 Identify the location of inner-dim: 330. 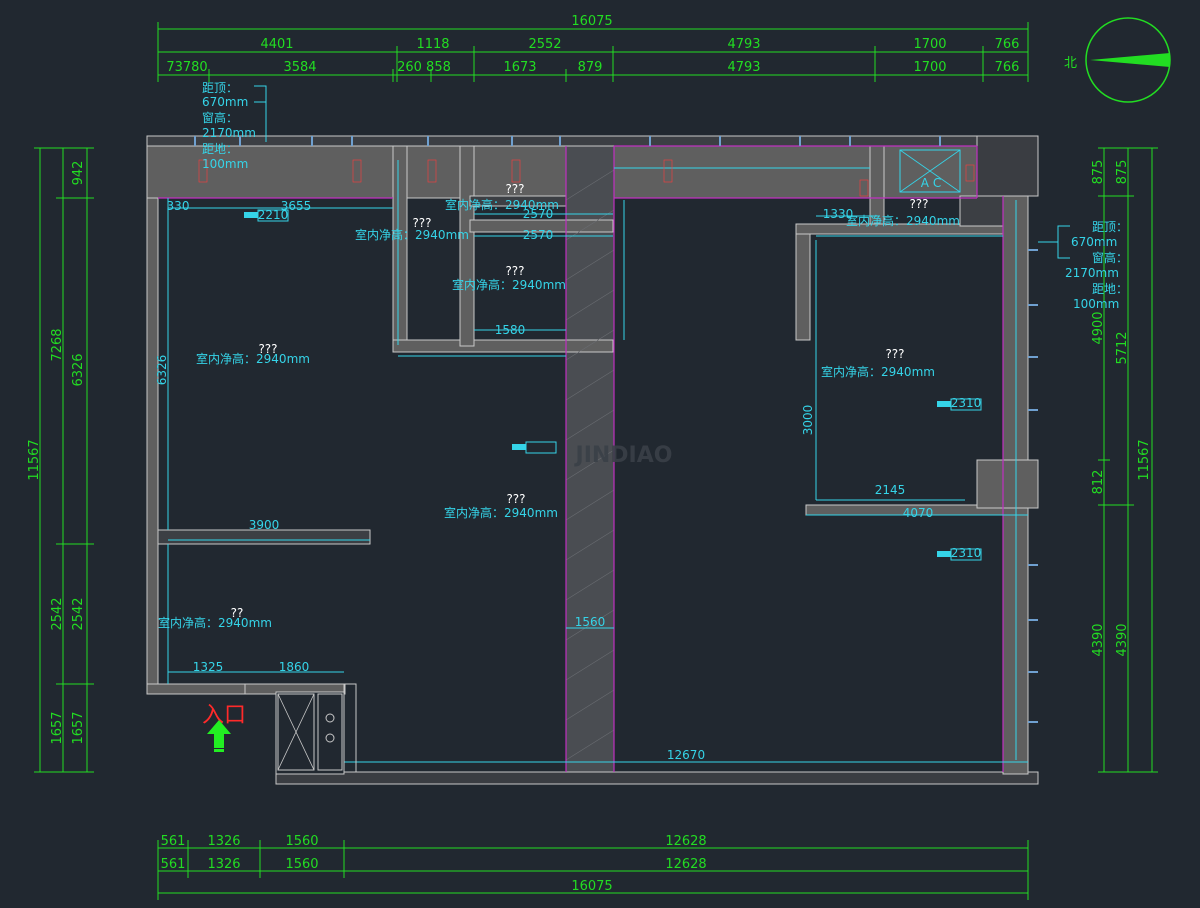
(178, 206).